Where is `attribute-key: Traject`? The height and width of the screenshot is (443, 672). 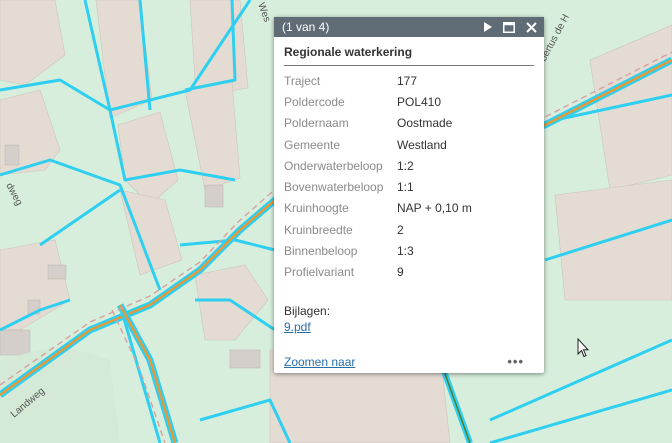 attribute-key: Traject is located at coordinates (302, 80).